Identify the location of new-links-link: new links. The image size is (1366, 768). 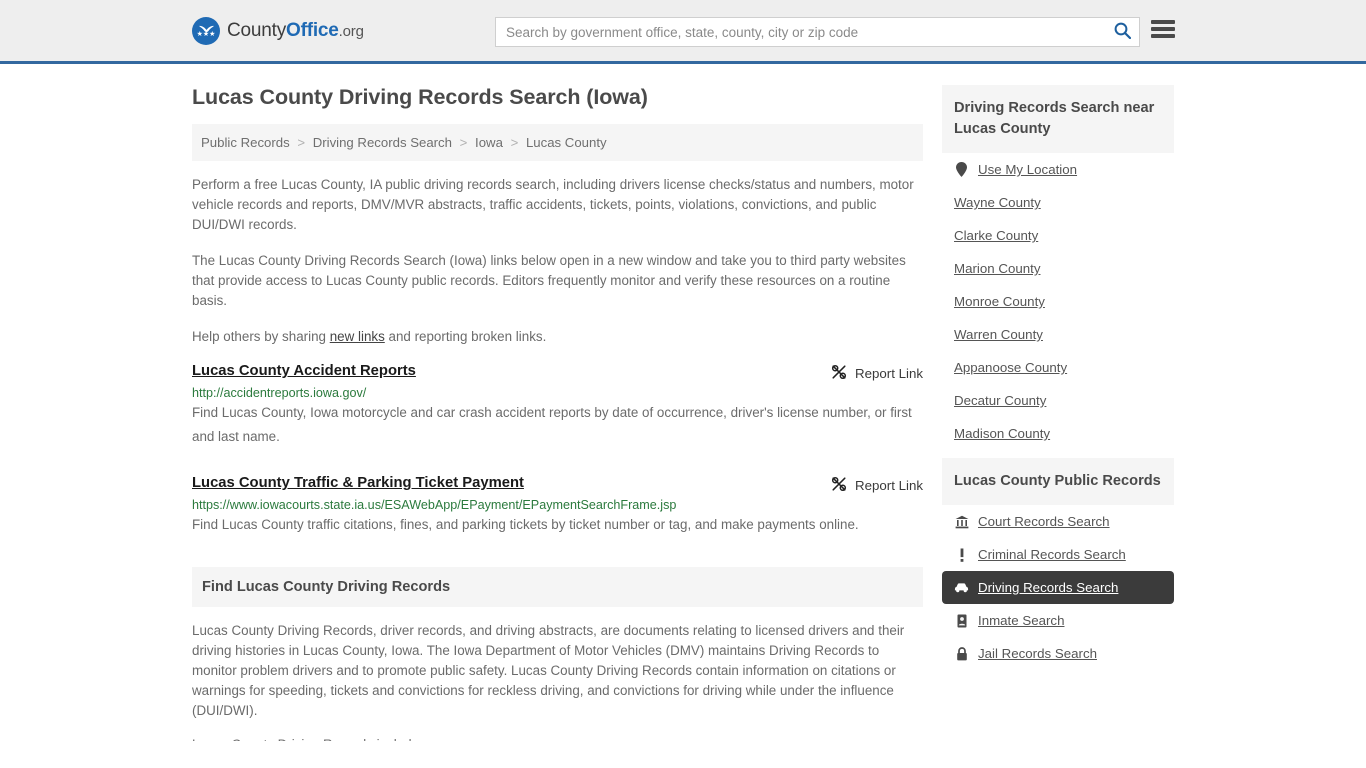
(357, 336).